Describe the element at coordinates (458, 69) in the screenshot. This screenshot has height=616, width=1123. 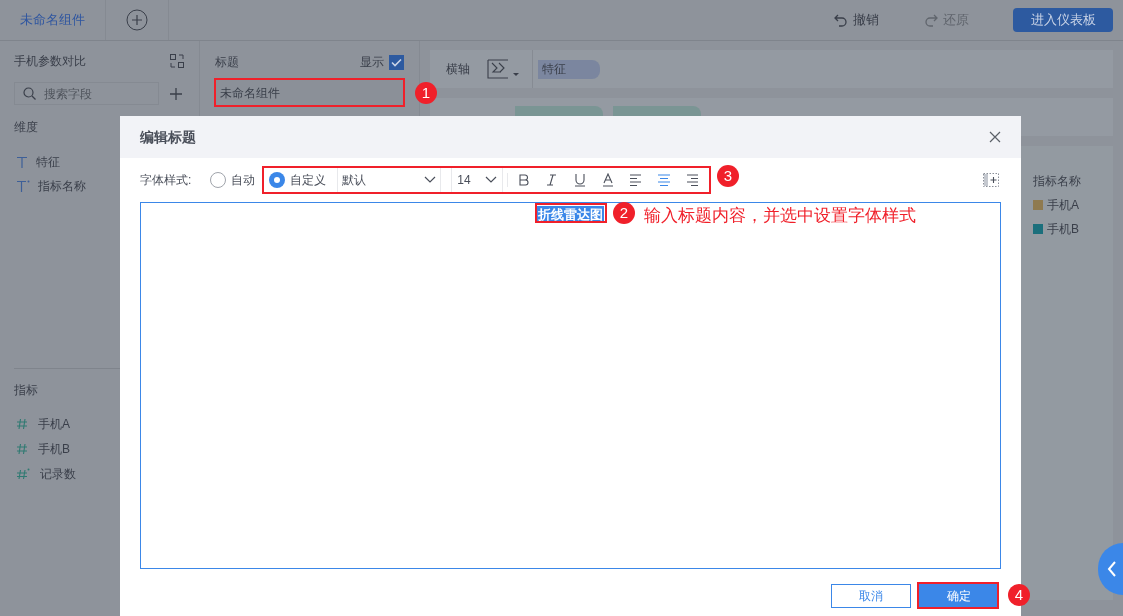
I see `axis-label: 横轴` at that location.